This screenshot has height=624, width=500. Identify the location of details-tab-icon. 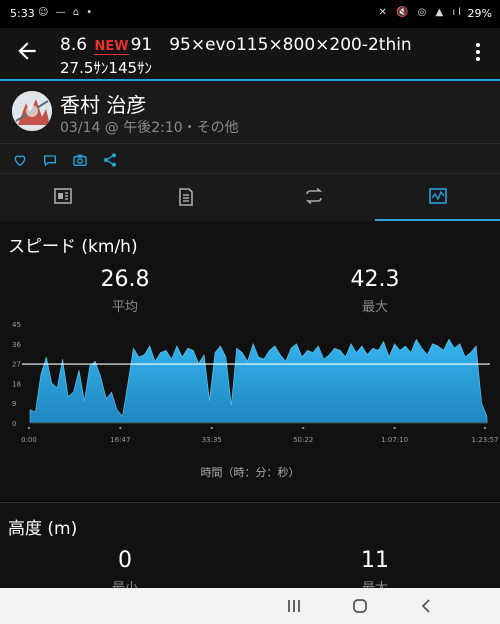
(186, 197).